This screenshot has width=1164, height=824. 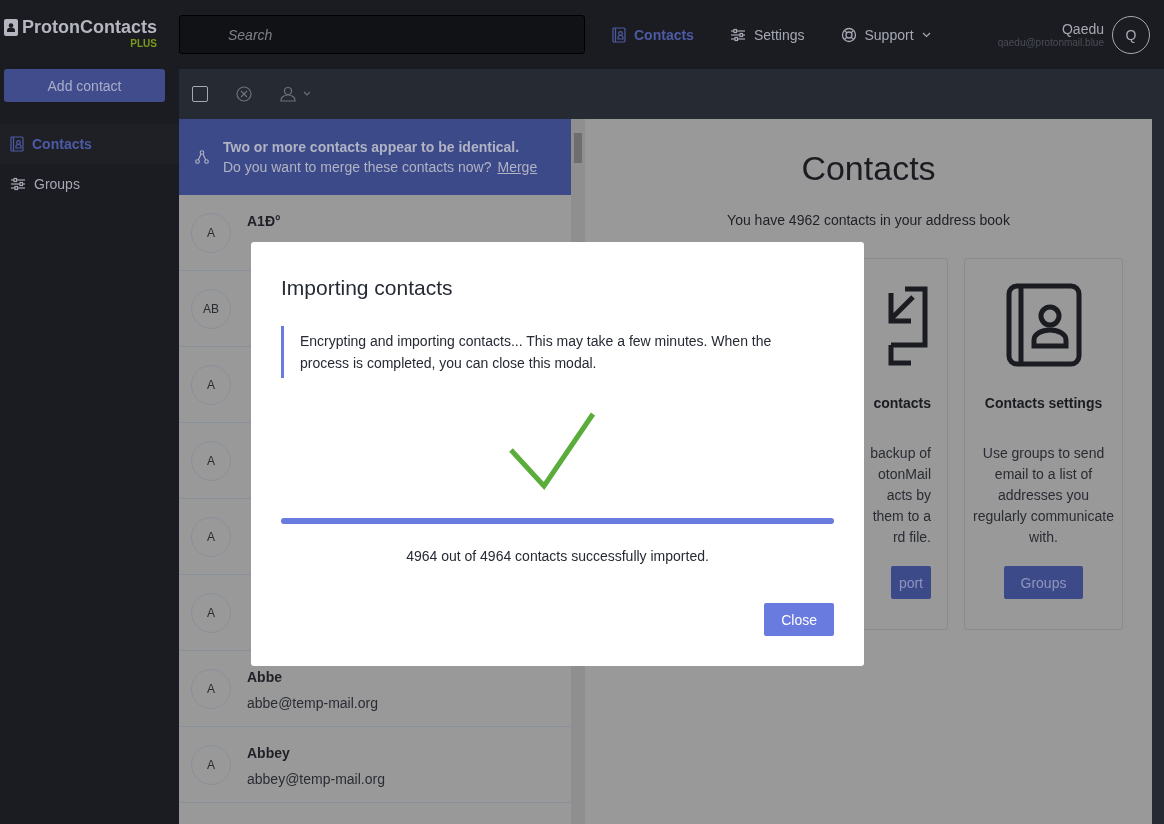 What do you see at coordinates (143, 43) in the screenshot?
I see `plan-label: PLUS` at bounding box center [143, 43].